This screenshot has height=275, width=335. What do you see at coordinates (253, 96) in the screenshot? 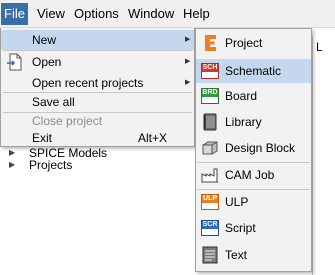
I see `new-board-item: BRD Board` at bounding box center [253, 96].